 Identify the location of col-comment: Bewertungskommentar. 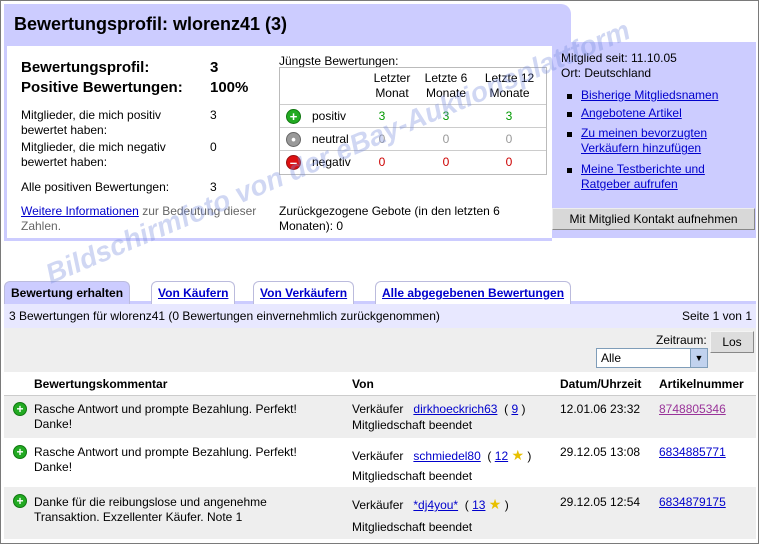
(101, 384).